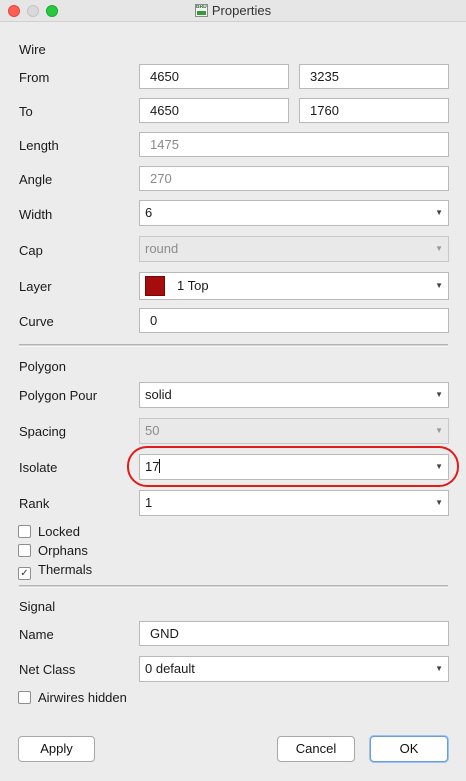  Describe the element at coordinates (294, 503) in the screenshot. I see `rank-combo: 1 ▼` at that location.